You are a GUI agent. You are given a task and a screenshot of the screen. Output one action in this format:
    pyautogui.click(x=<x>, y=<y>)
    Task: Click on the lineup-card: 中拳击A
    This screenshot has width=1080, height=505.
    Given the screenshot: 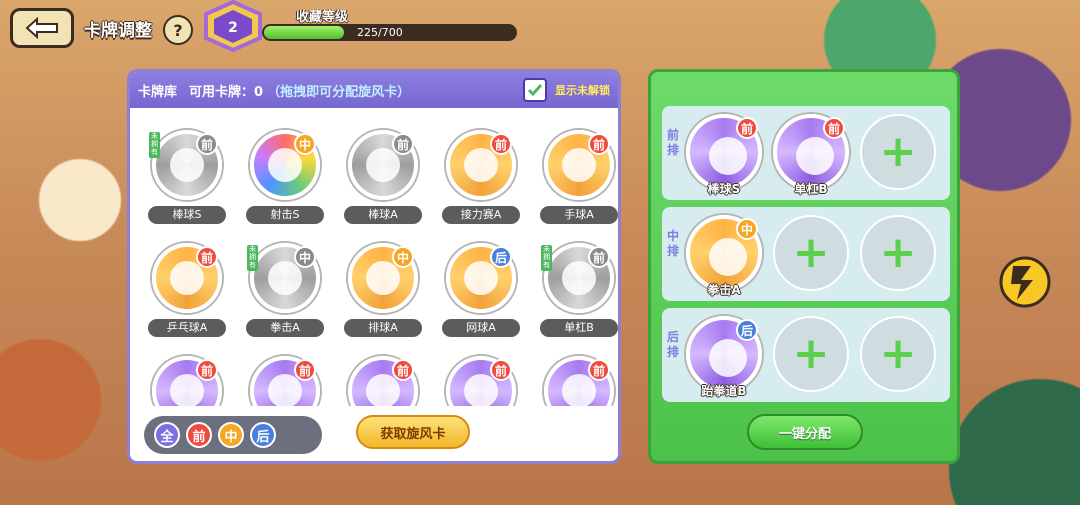 What is the action you would take?
    pyautogui.click(x=726, y=258)
    